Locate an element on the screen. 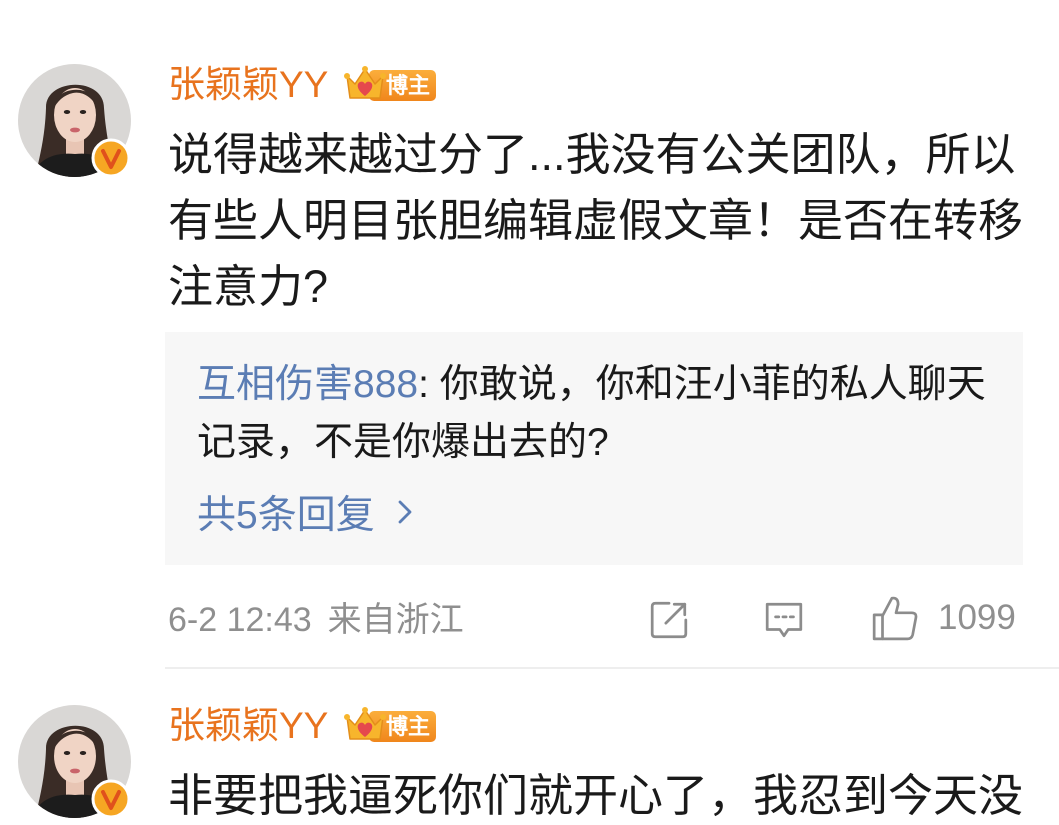 This screenshot has width=1059, height=825. reply-preview-line: 记录，不是你爆出去的? is located at coordinates (403, 442).